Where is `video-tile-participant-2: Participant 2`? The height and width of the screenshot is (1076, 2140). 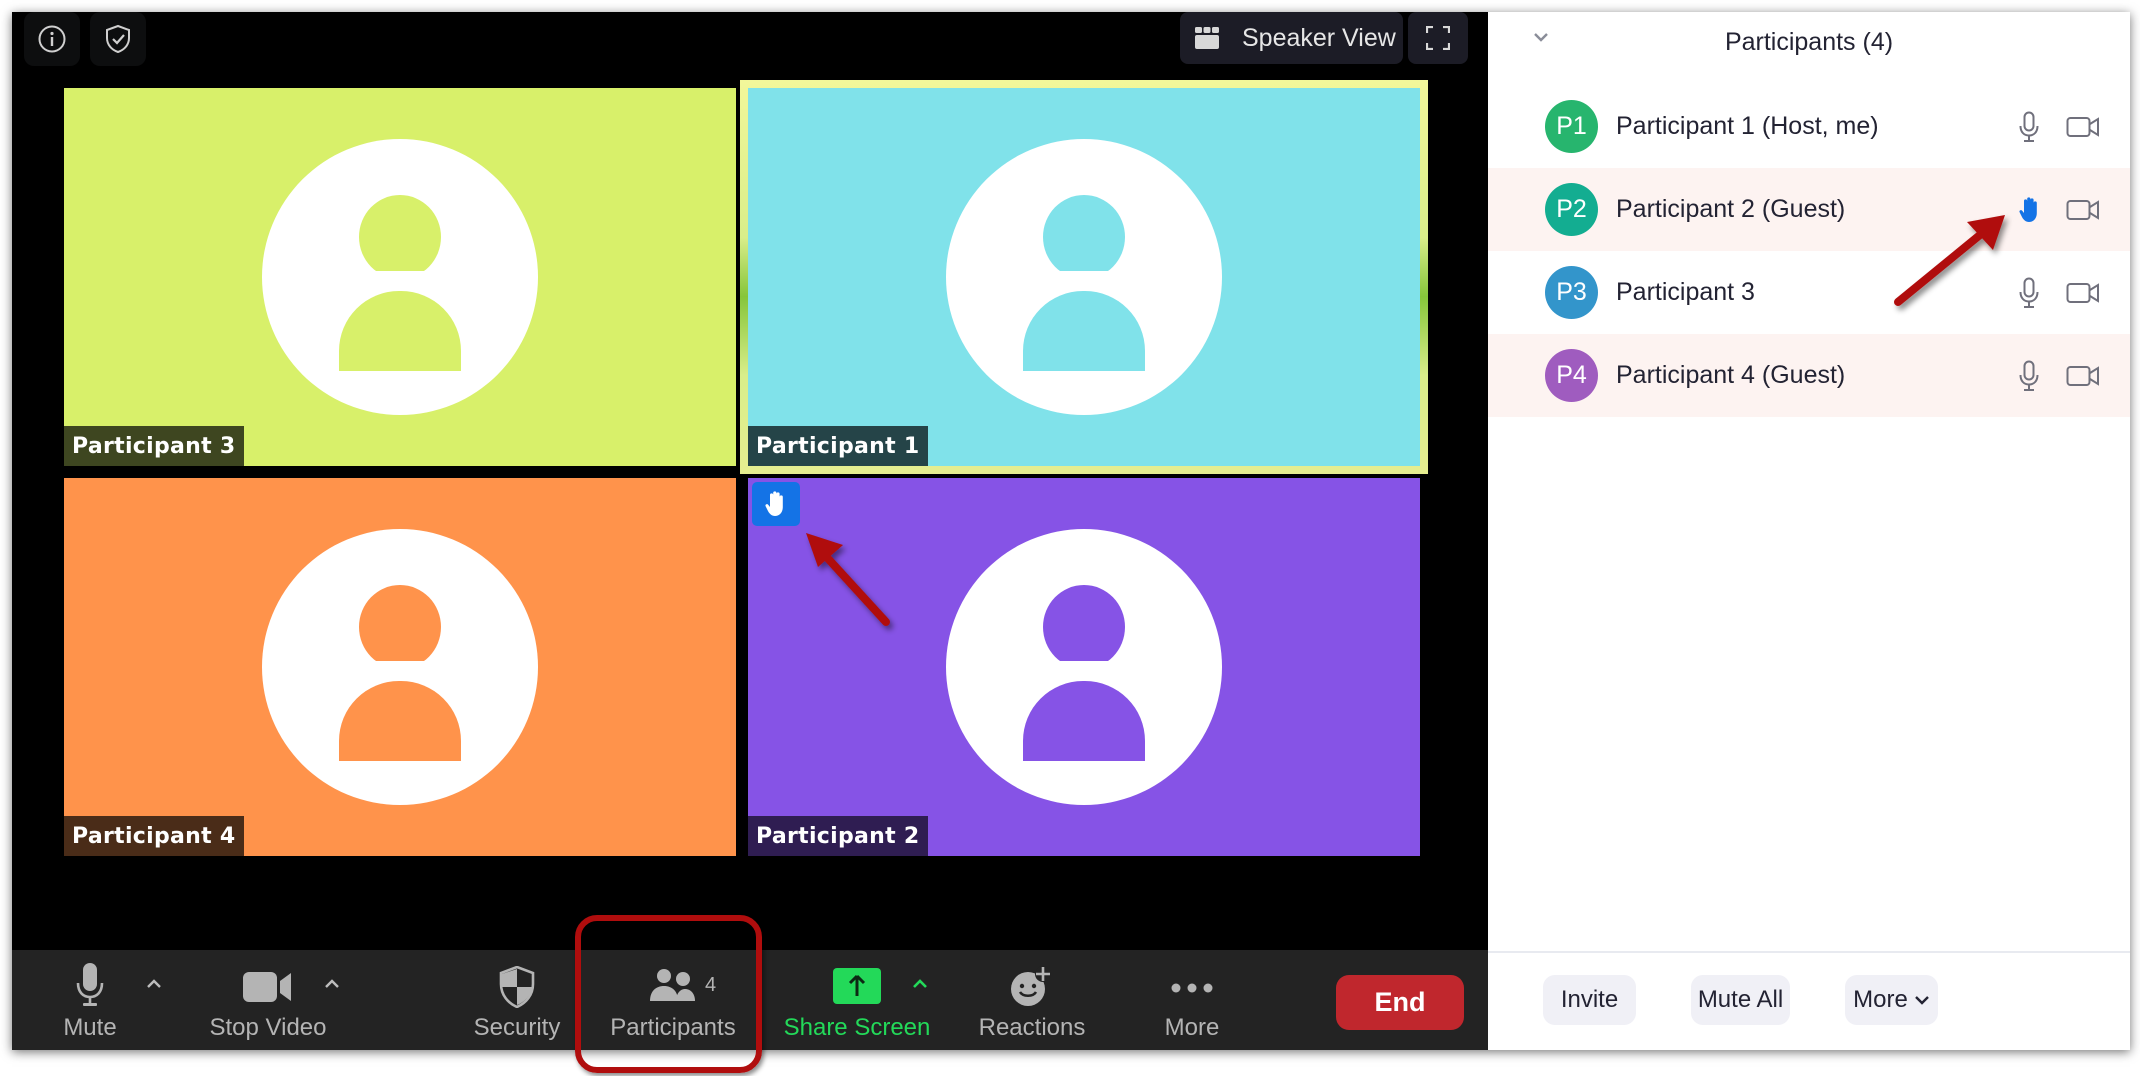 video-tile-participant-2: Participant 2 is located at coordinates (1084, 667).